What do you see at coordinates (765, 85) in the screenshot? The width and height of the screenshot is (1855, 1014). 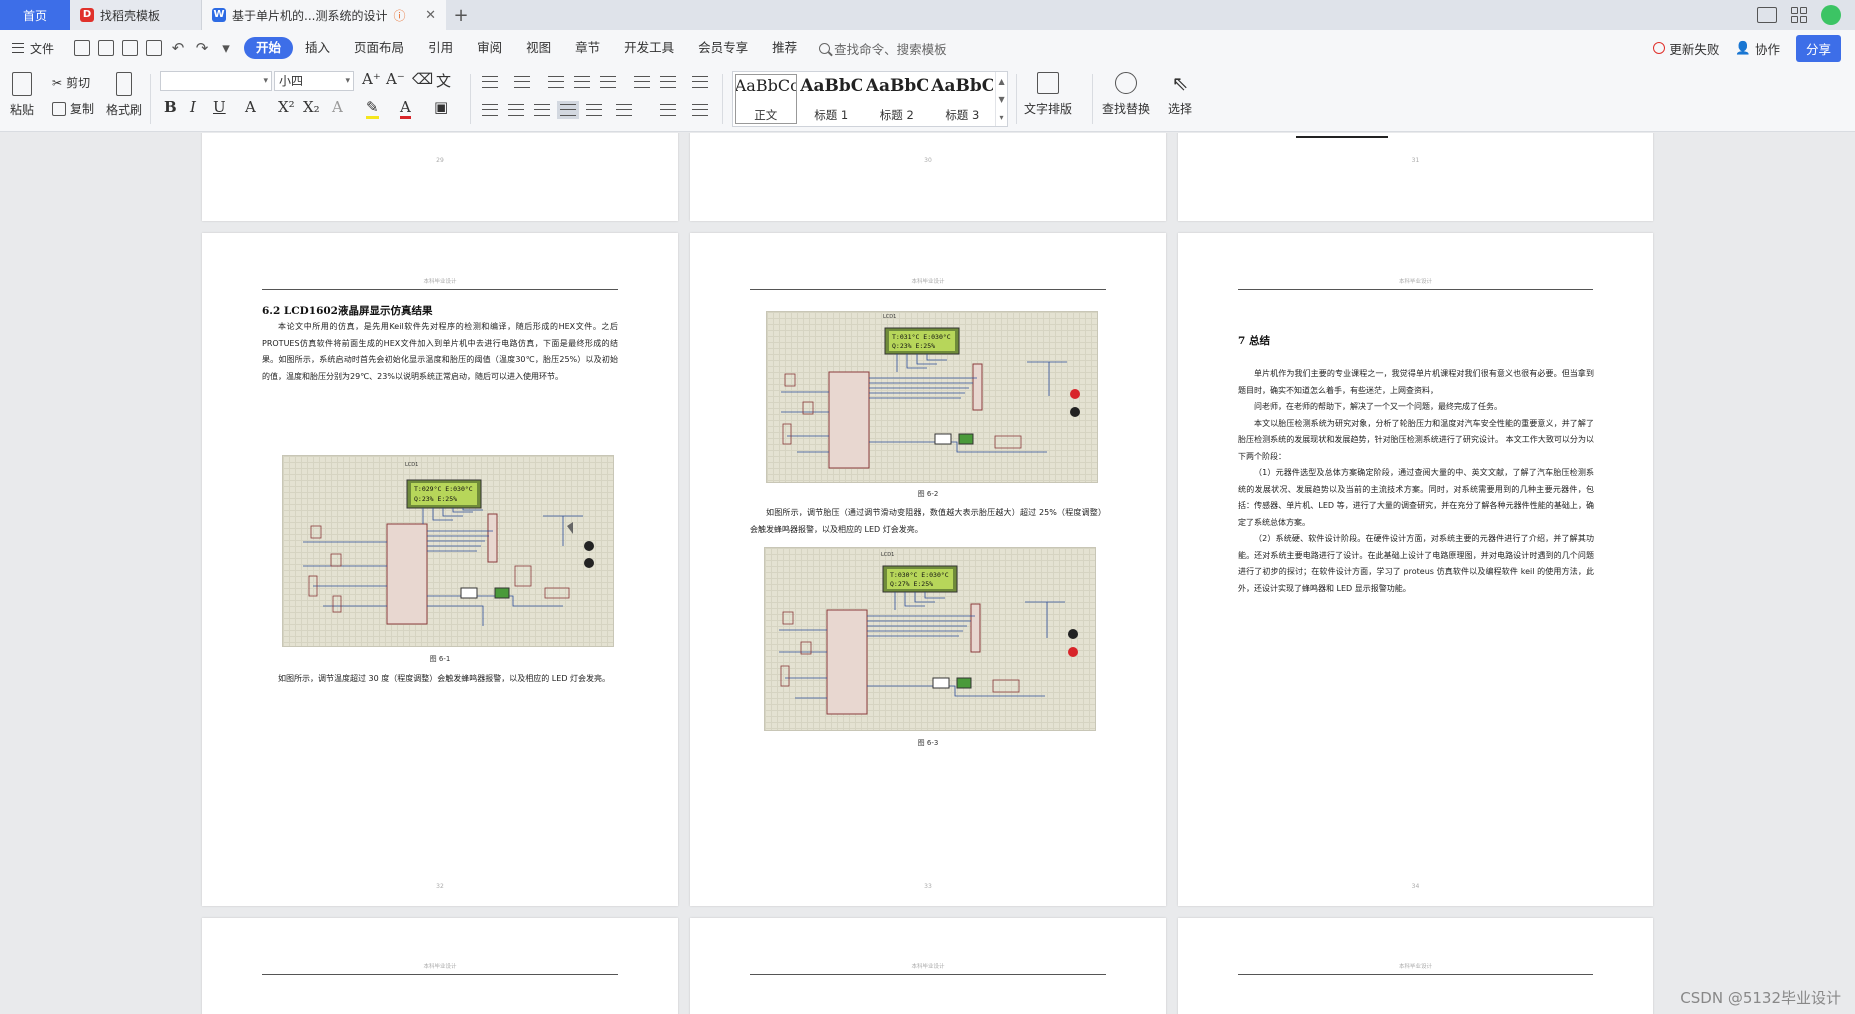 I see `style-sample: AaBbCcI` at bounding box center [765, 85].